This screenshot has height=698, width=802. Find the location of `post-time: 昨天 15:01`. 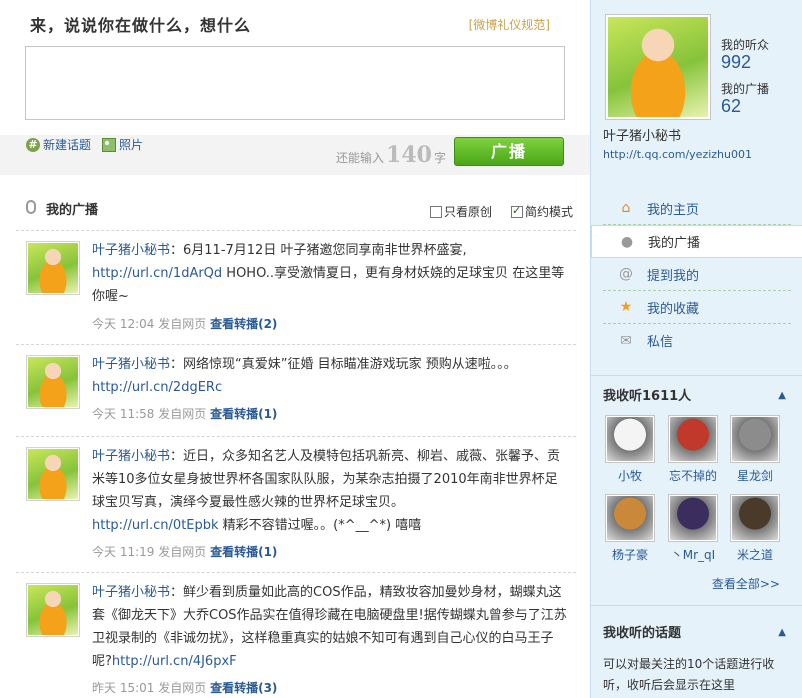

post-time: 昨天 15:01 is located at coordinates (123, 688).